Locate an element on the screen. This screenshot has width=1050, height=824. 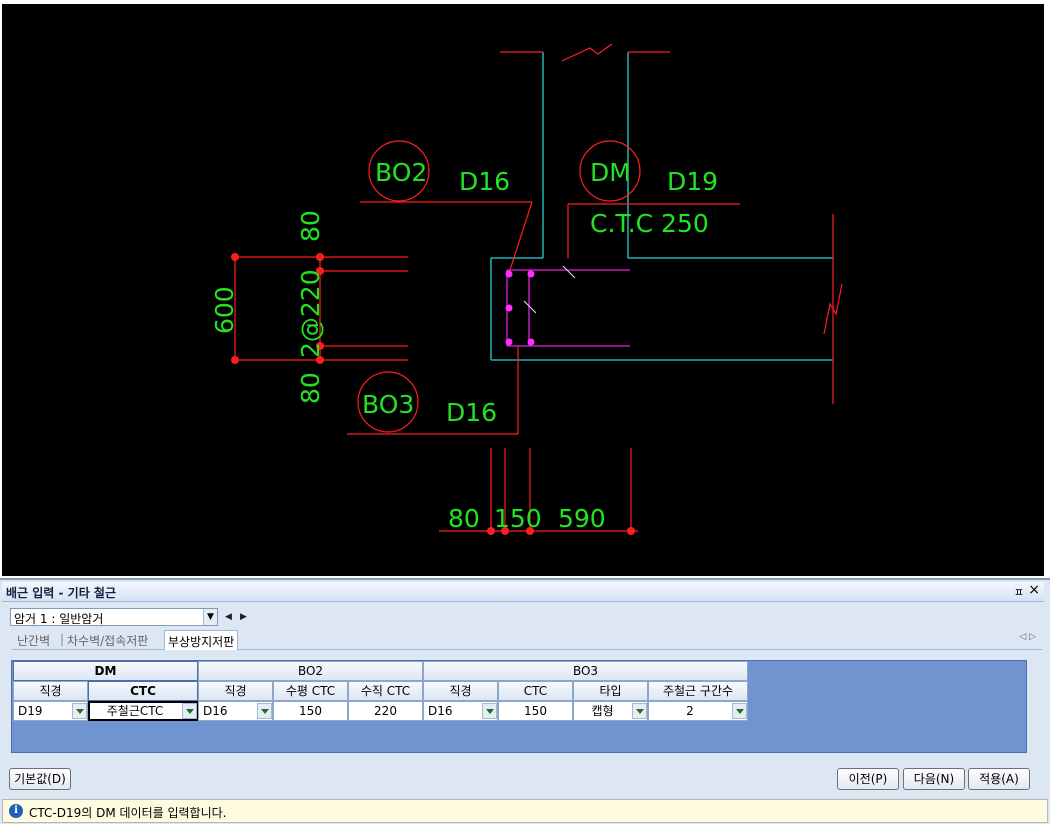
col-header-bo2-dia: 직경 is located at coordinates (235, 691).